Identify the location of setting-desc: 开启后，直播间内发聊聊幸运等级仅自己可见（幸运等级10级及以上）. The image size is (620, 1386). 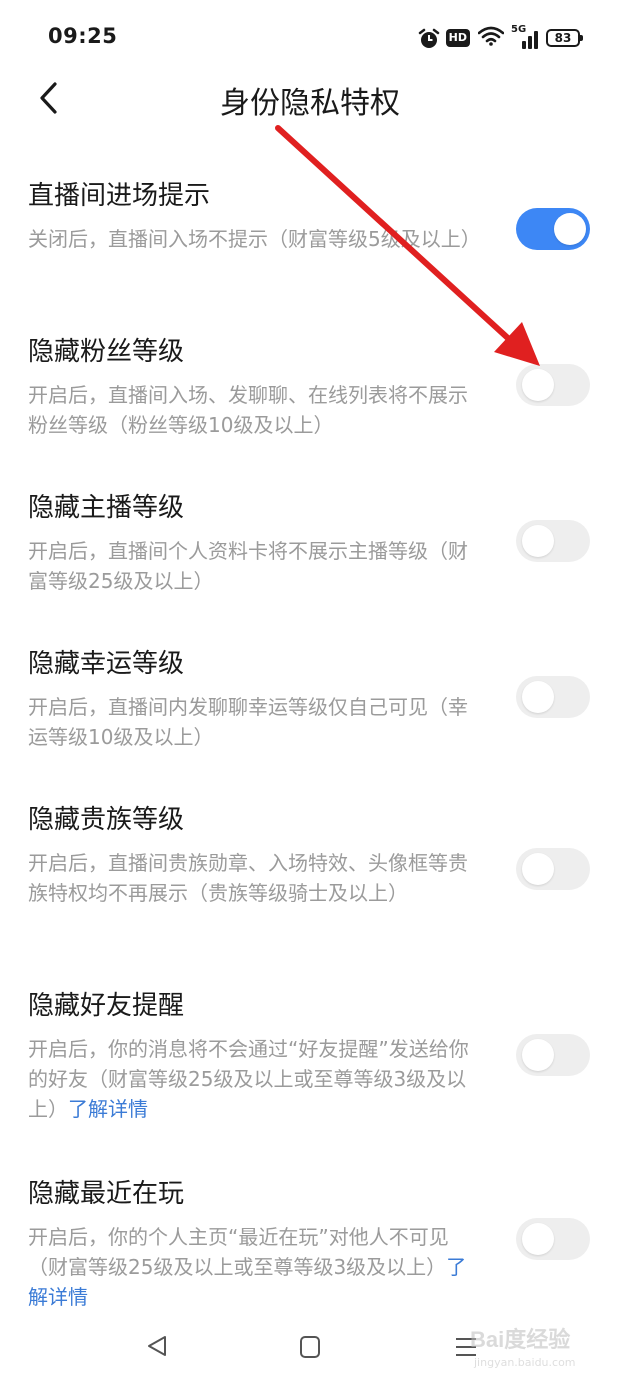
(248, 722).